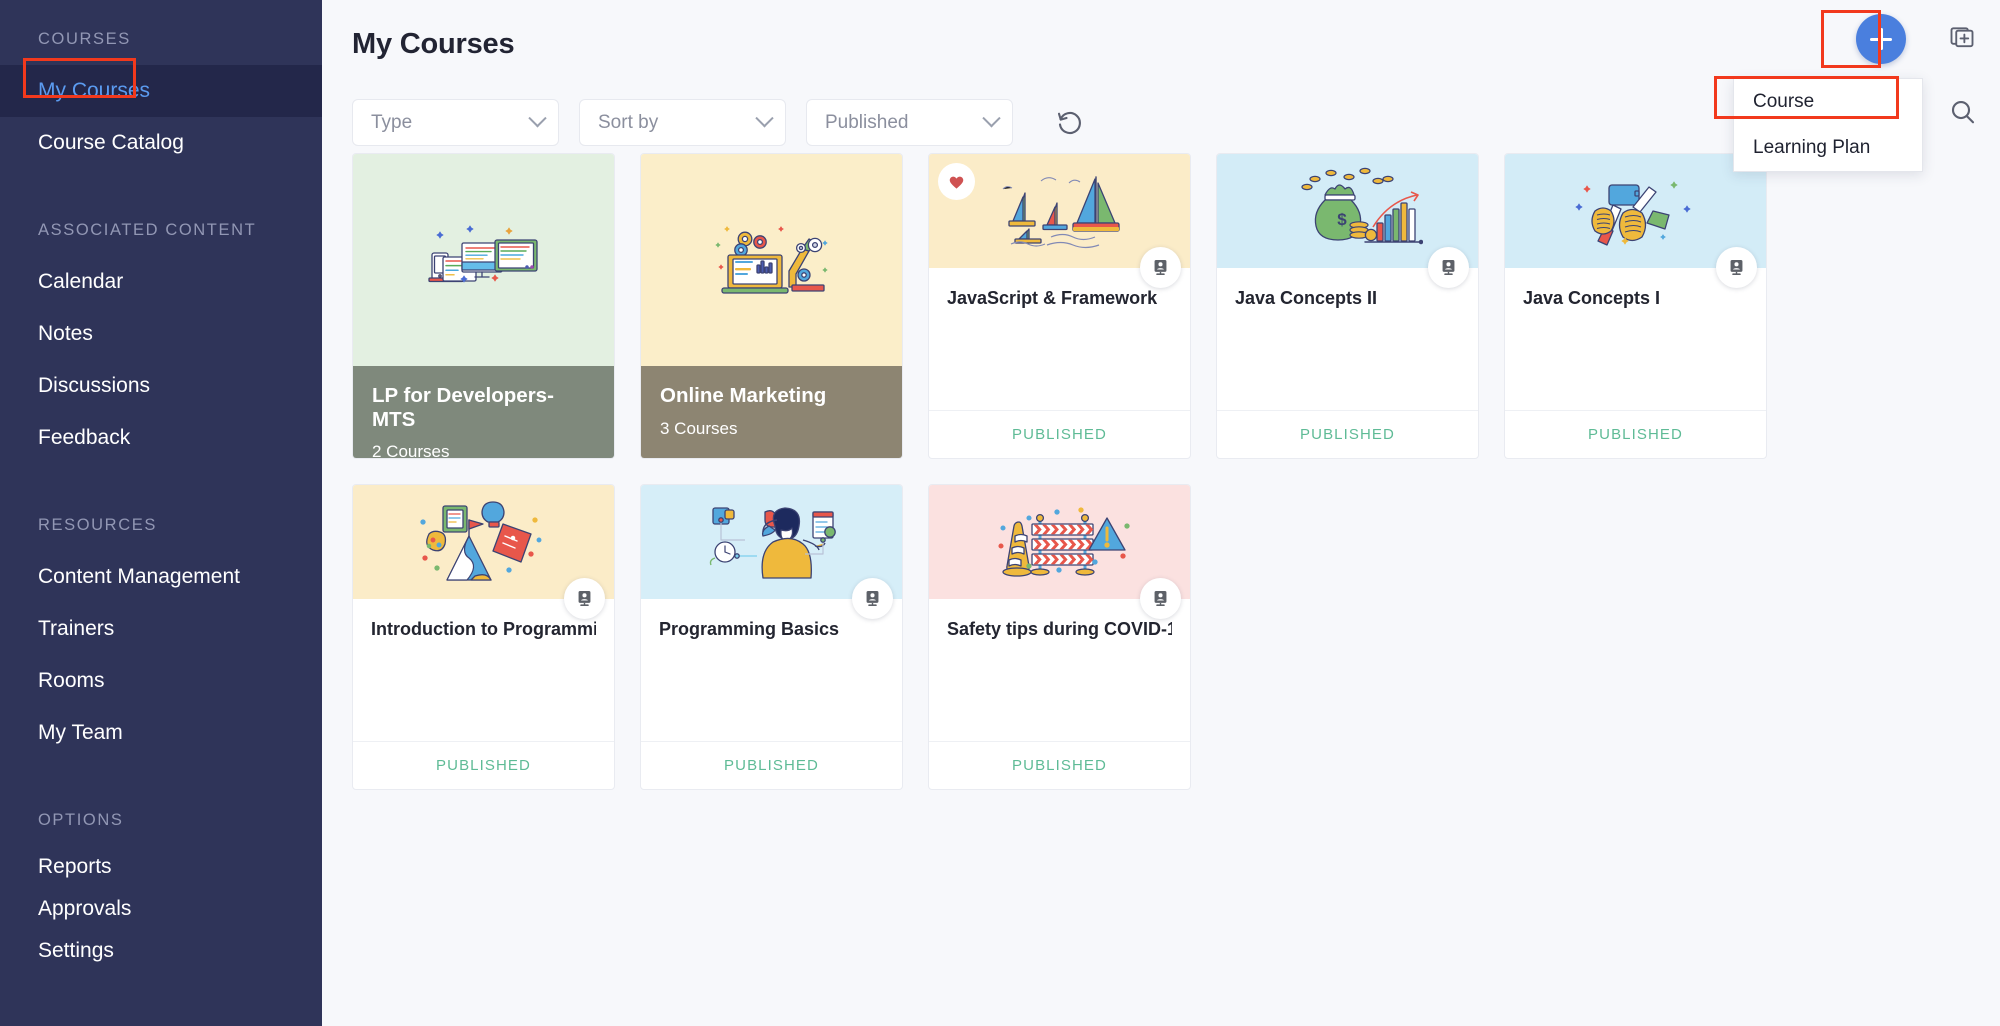 The height and width of the screenshot is (1026, 2000). I want to click on add-to-collection-button, so click(1963, 38).